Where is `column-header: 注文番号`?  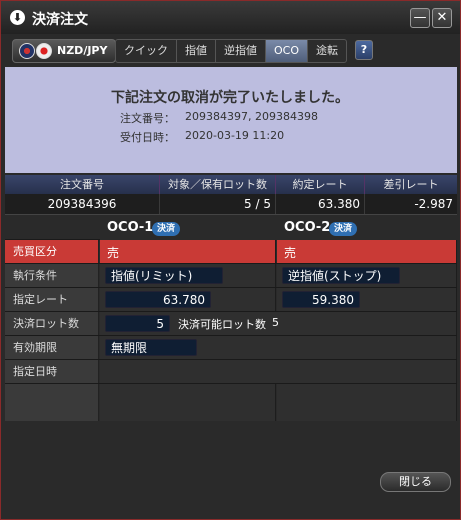
column-header: 注文番号 is located at coordinates (82, 184).